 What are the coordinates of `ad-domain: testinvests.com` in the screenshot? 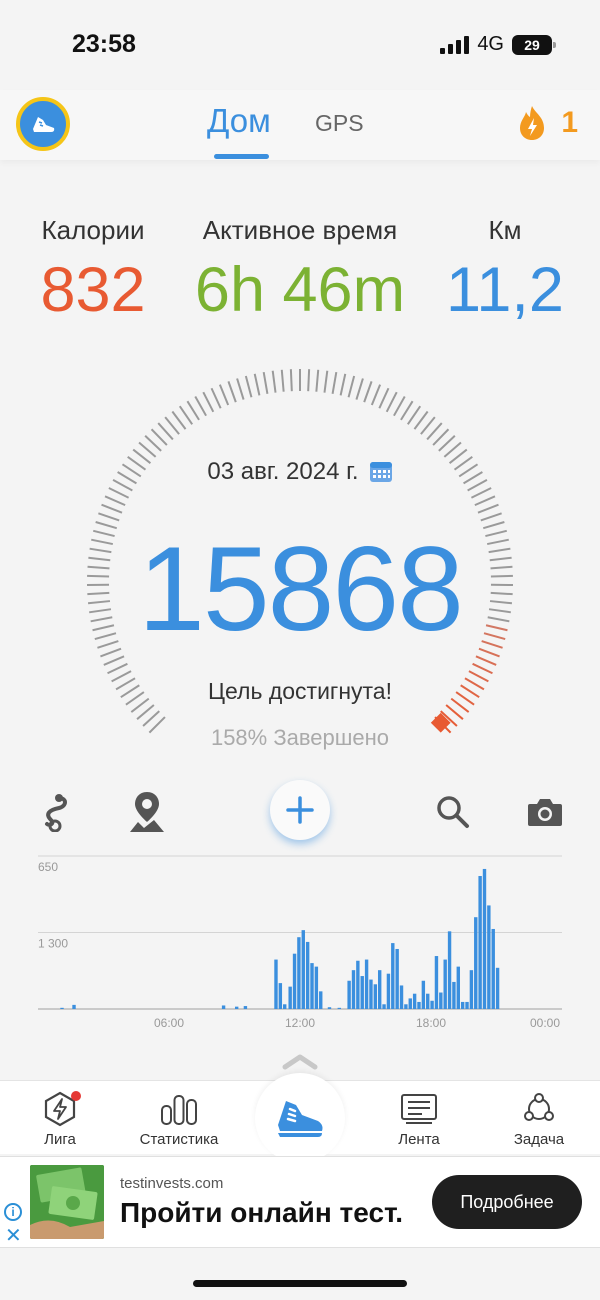 It's located at (172, 1183).